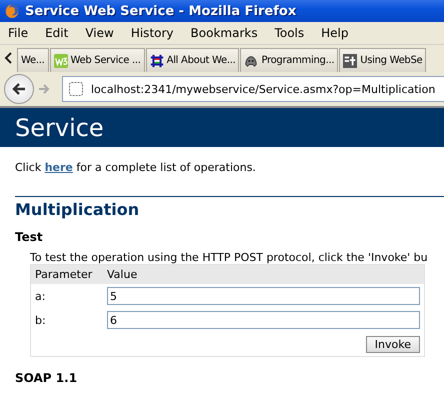 The width and height of the screenshot is (444, 413). What do you see at coordinates (289, 33) in the screenshot?
I see `menu-item: Tools` at bounding box center [289, 33].